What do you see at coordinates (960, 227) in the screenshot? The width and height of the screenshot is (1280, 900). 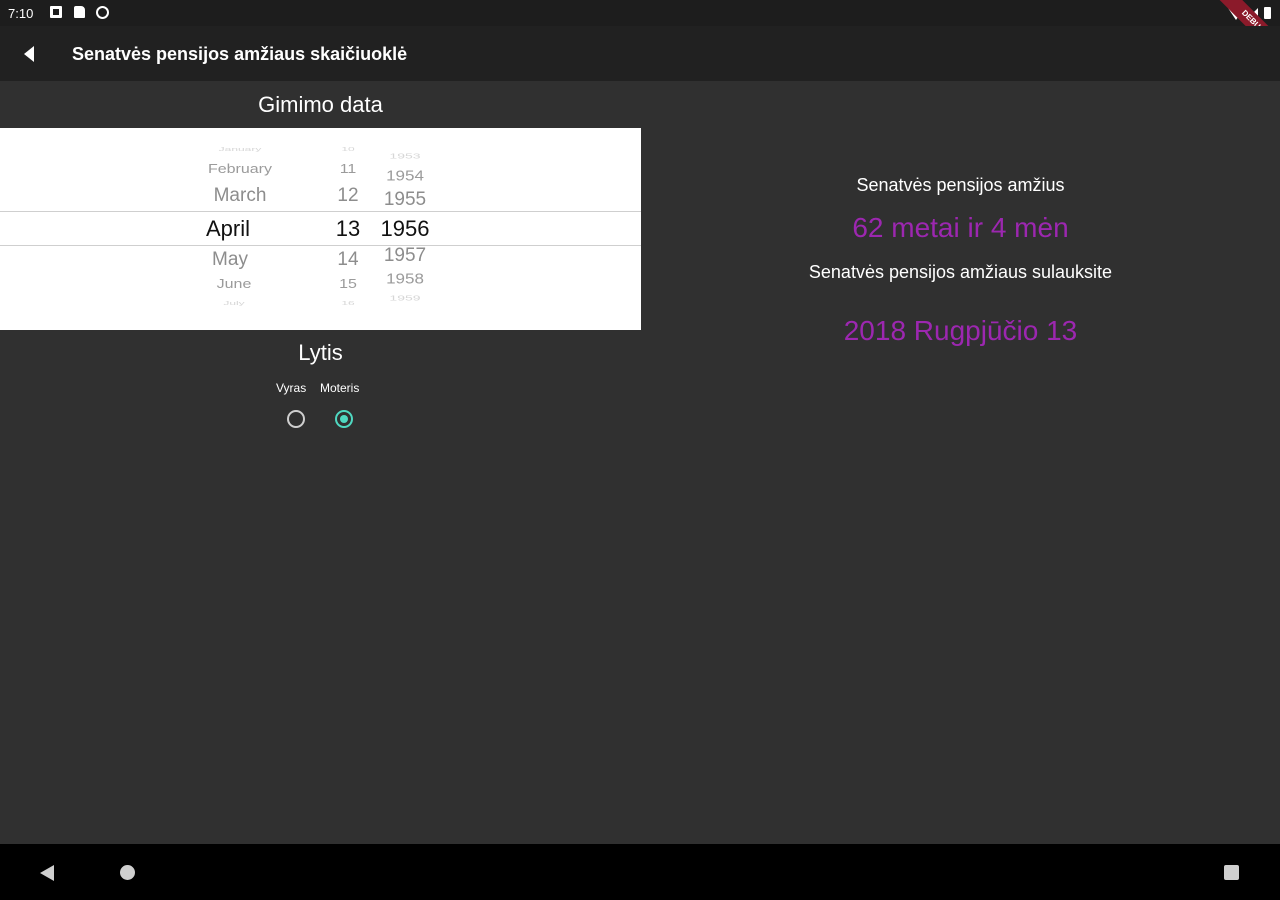 I see `age-value: 62 metai ir 4 mėn` at bounding box center [960, 227].